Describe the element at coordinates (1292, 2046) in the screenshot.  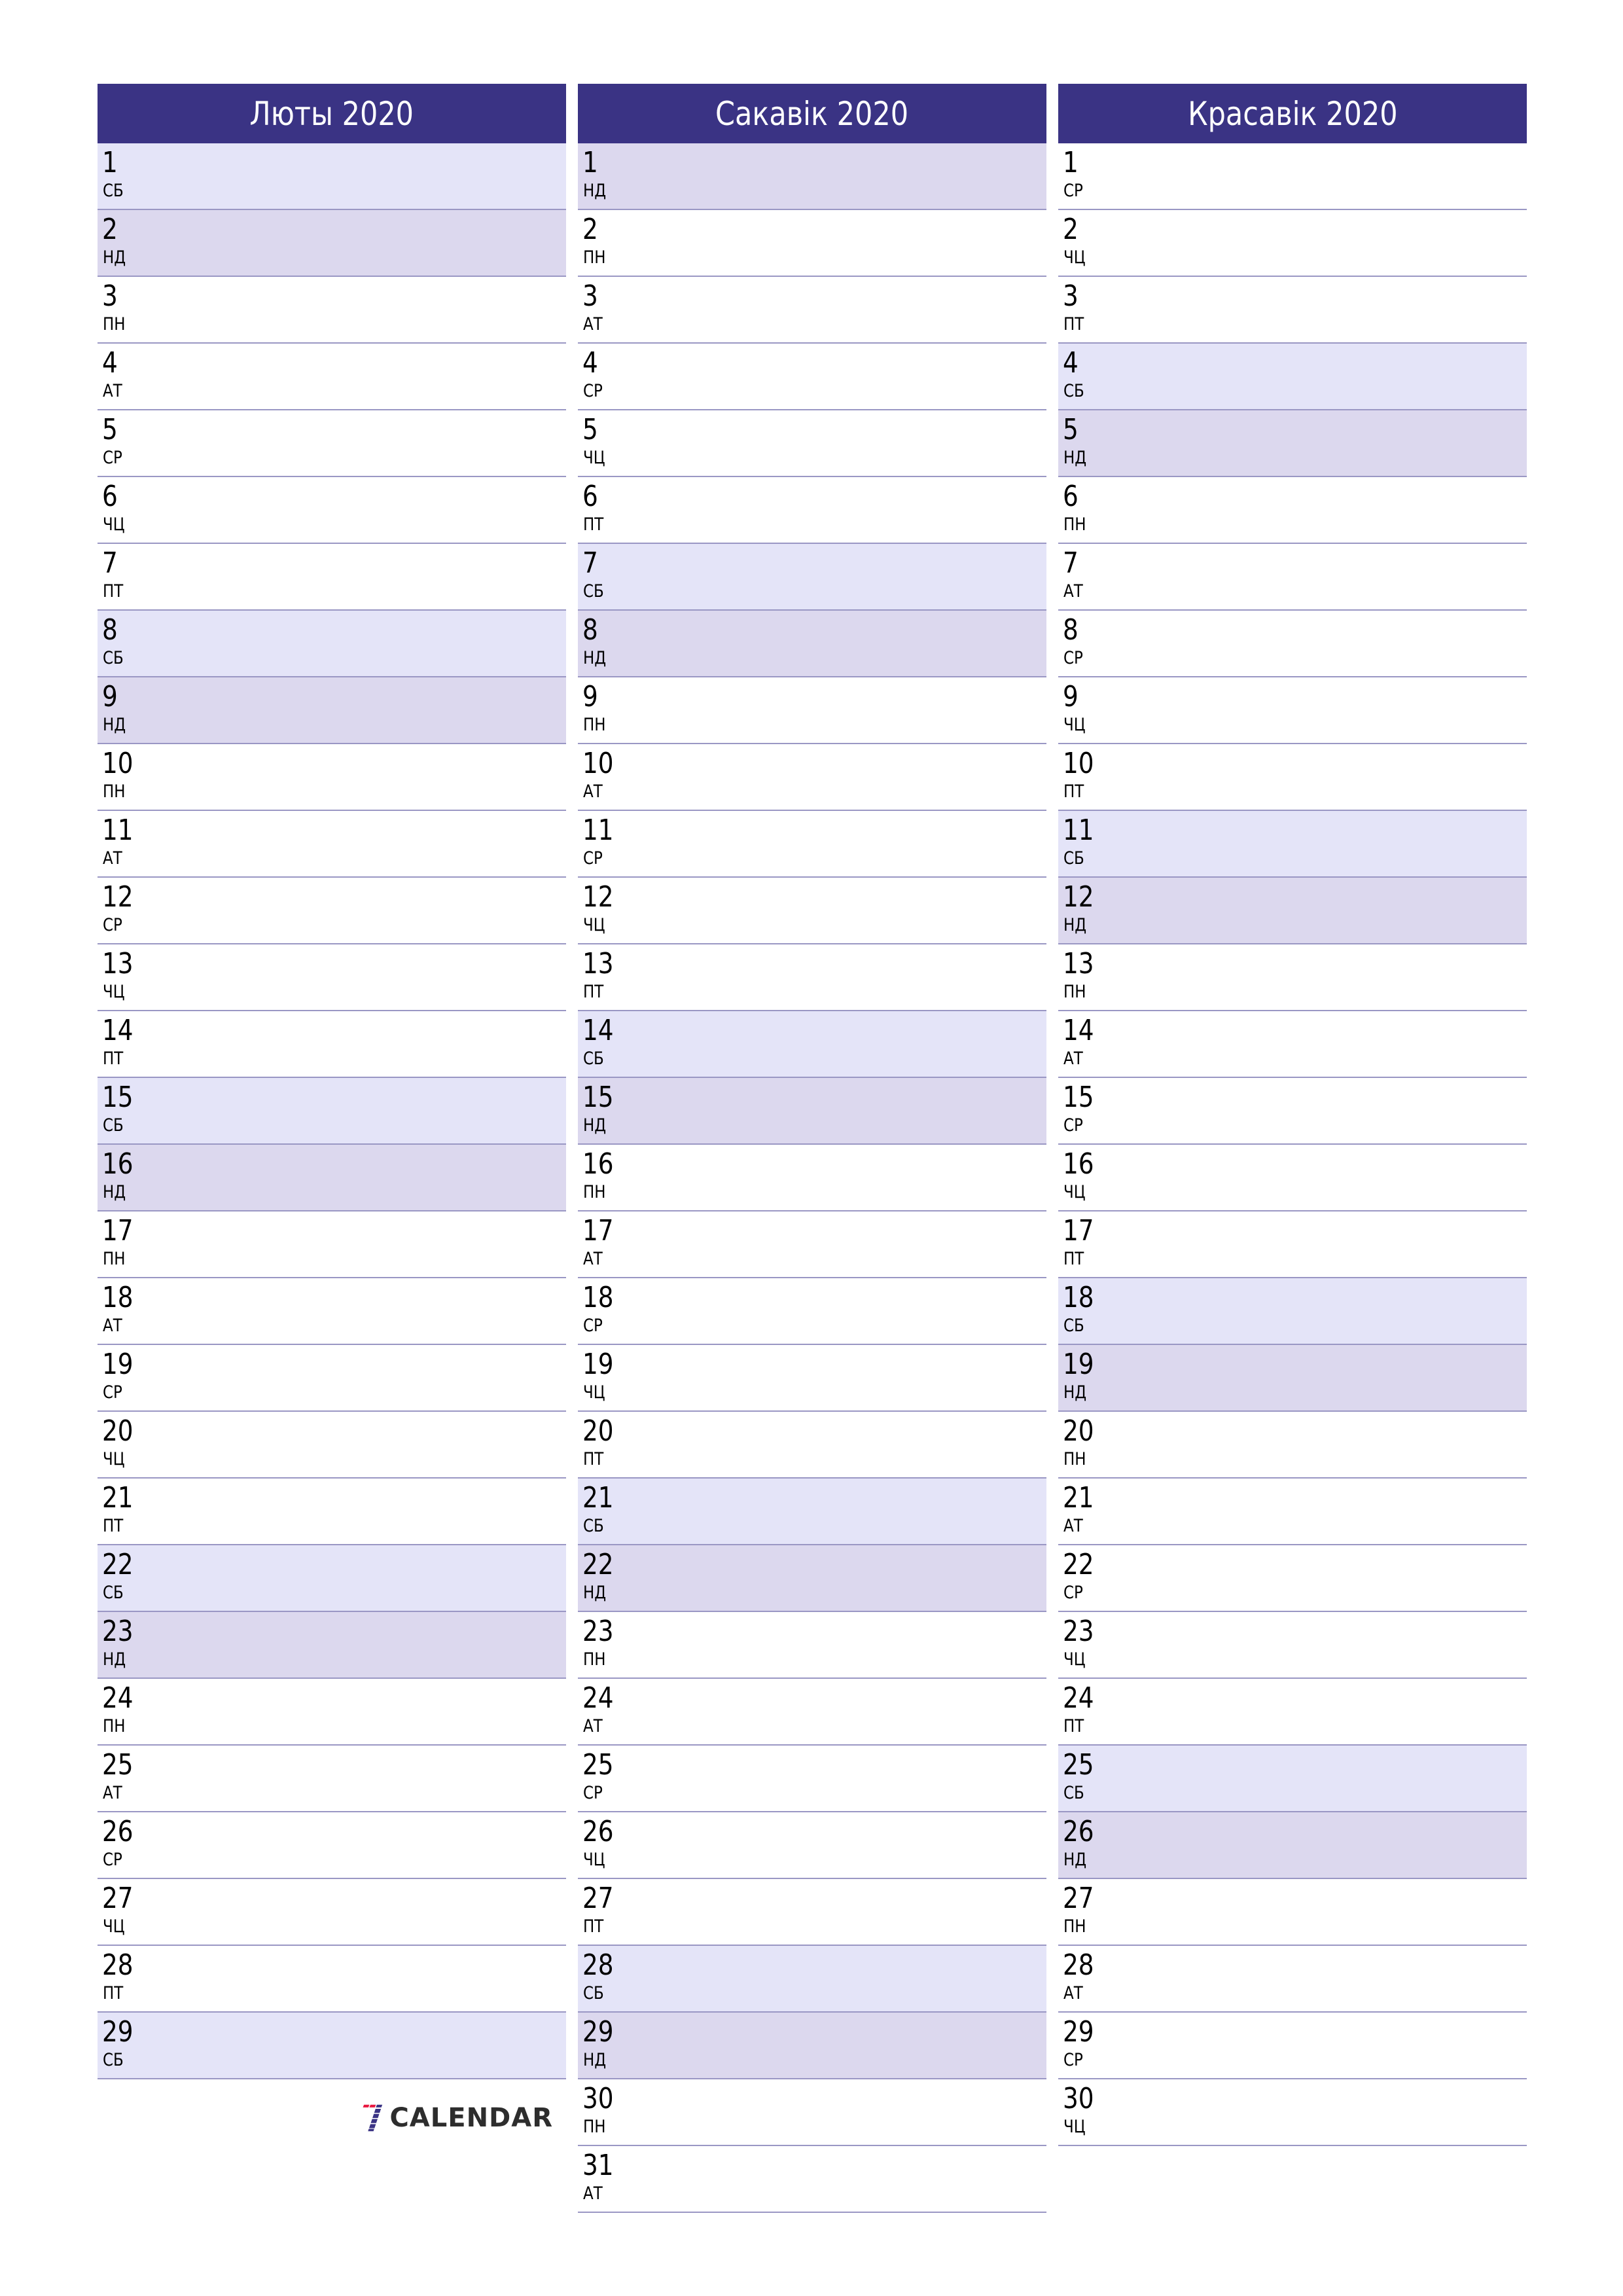
I see `day-row: 29 СР` at that location.